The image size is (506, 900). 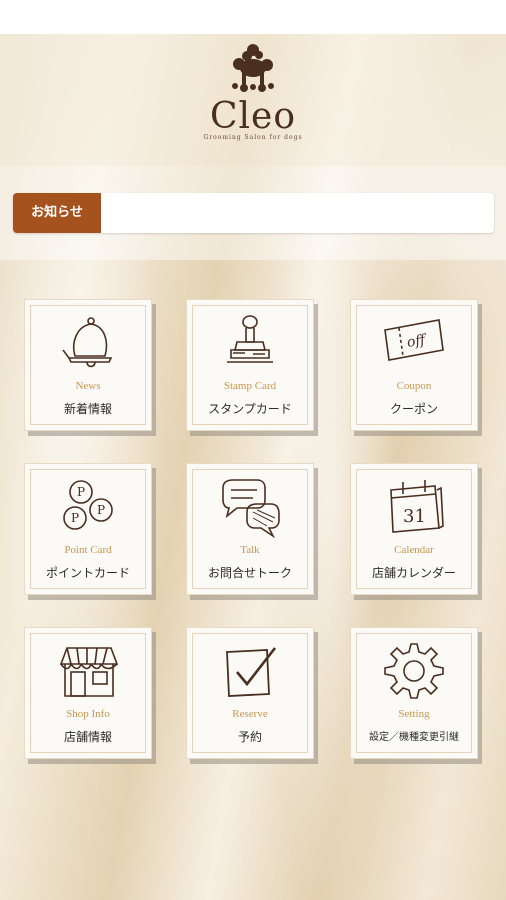 I want to click on tile-label-en: Shop Info, so click(x=88, y=714).